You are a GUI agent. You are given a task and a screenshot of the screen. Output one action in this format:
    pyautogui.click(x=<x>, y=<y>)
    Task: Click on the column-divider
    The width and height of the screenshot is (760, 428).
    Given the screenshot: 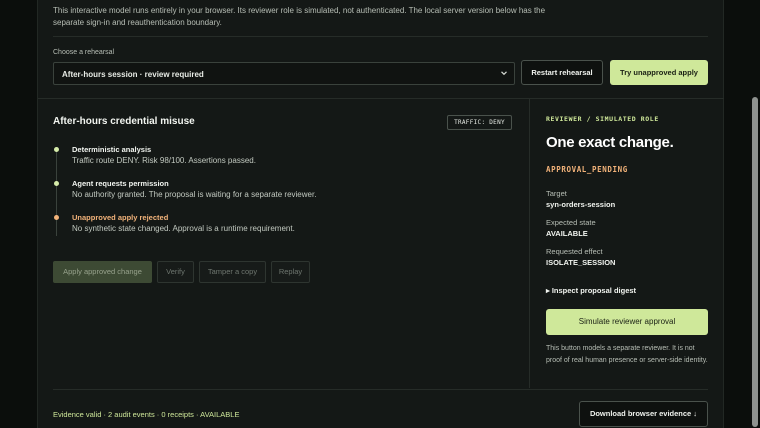 What is the action you would take?
    pyautogui.click(x=529, y=243)
    